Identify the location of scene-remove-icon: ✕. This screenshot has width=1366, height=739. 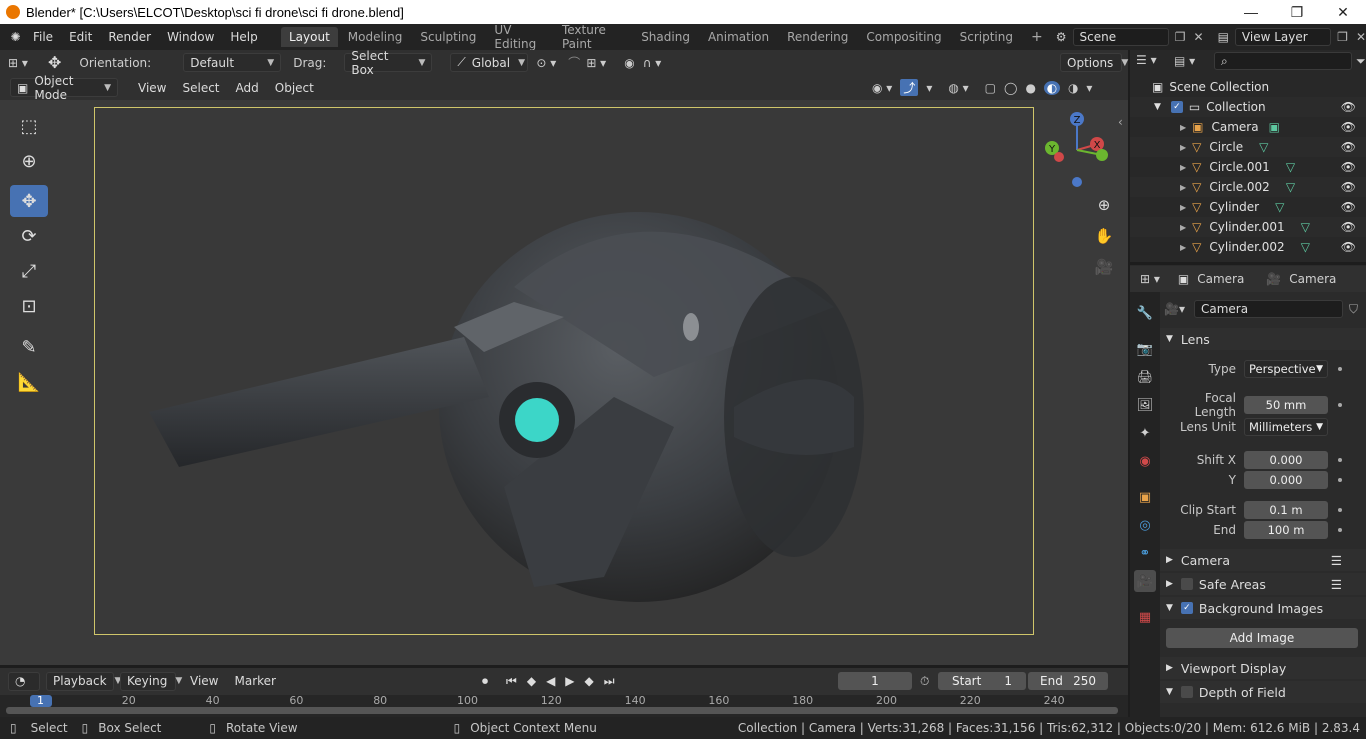
(1199, 37).